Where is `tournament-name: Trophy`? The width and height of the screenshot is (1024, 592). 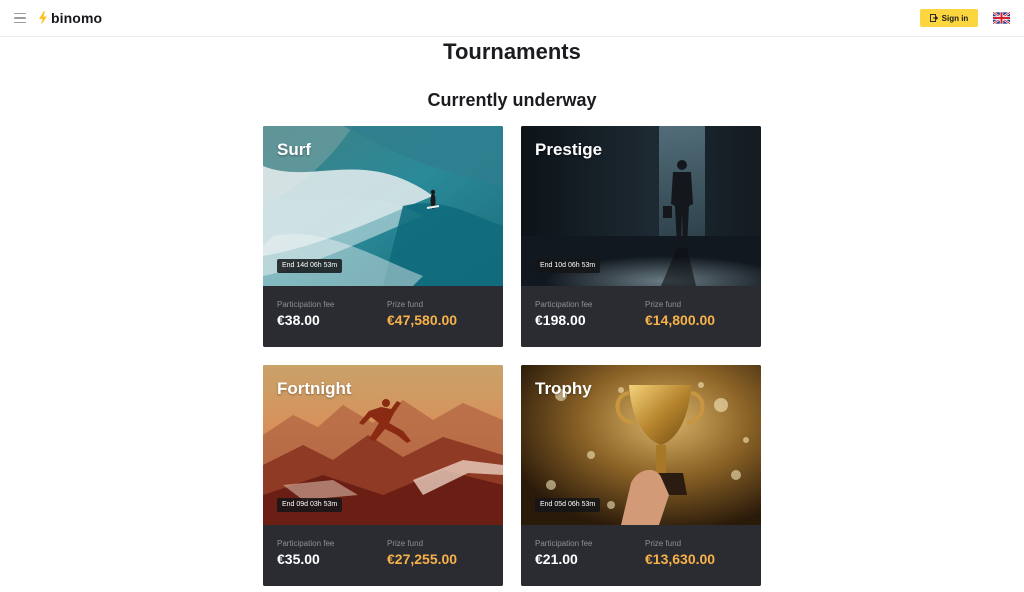 tournament-name: Trophy is located at coordinates (563, 388).